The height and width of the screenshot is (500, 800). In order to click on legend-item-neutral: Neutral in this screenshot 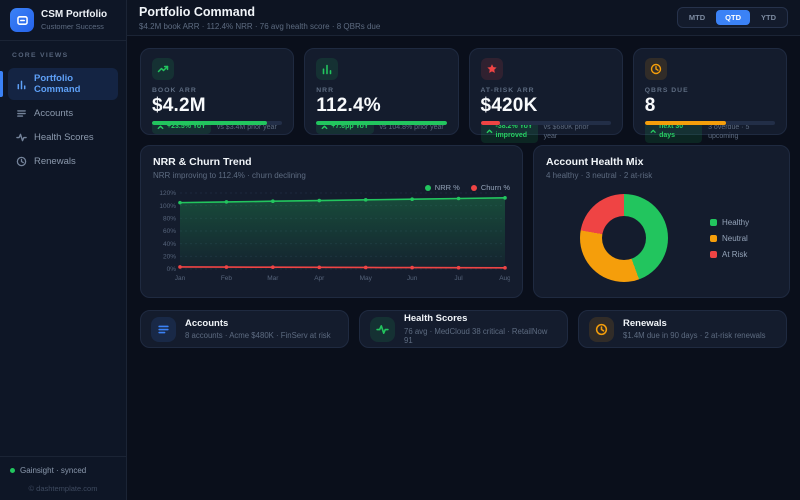, I will do `click(729, 238)`.